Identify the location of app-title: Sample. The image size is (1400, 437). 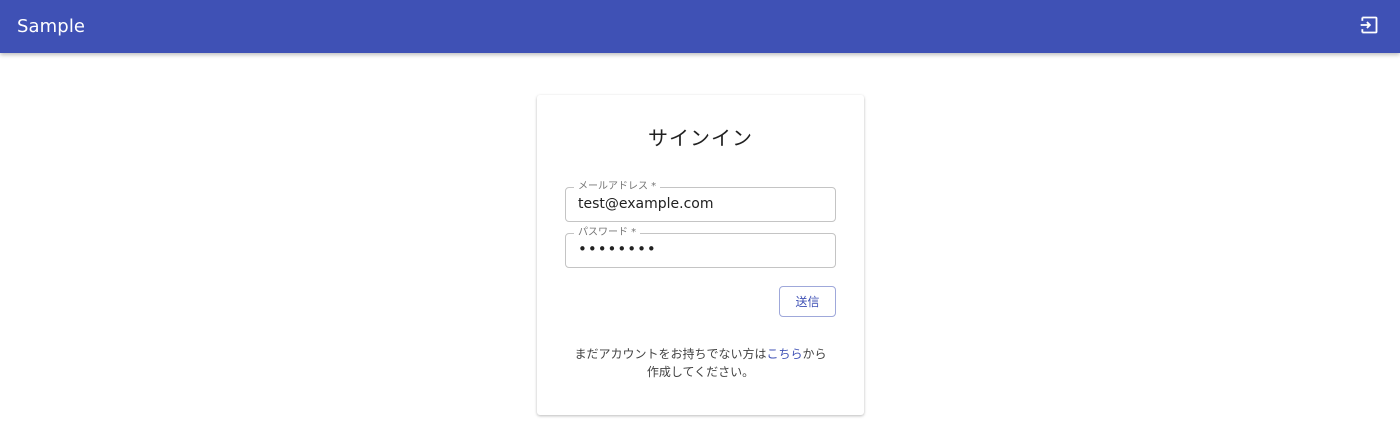
(51, 26).